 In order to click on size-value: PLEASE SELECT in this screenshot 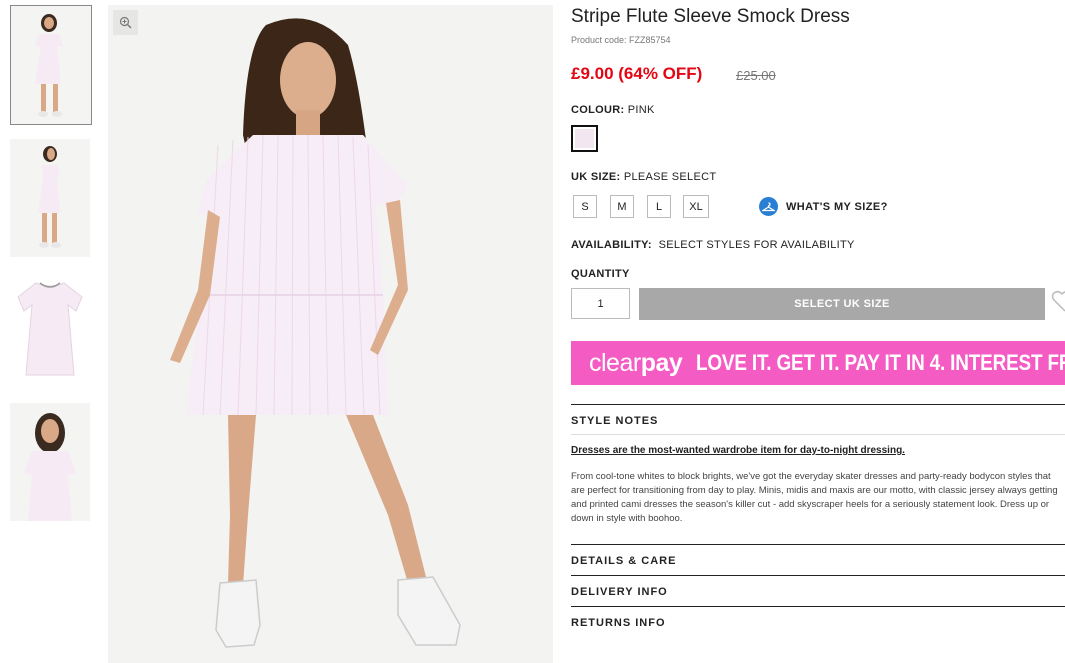, I will do `click(670, 177)`.